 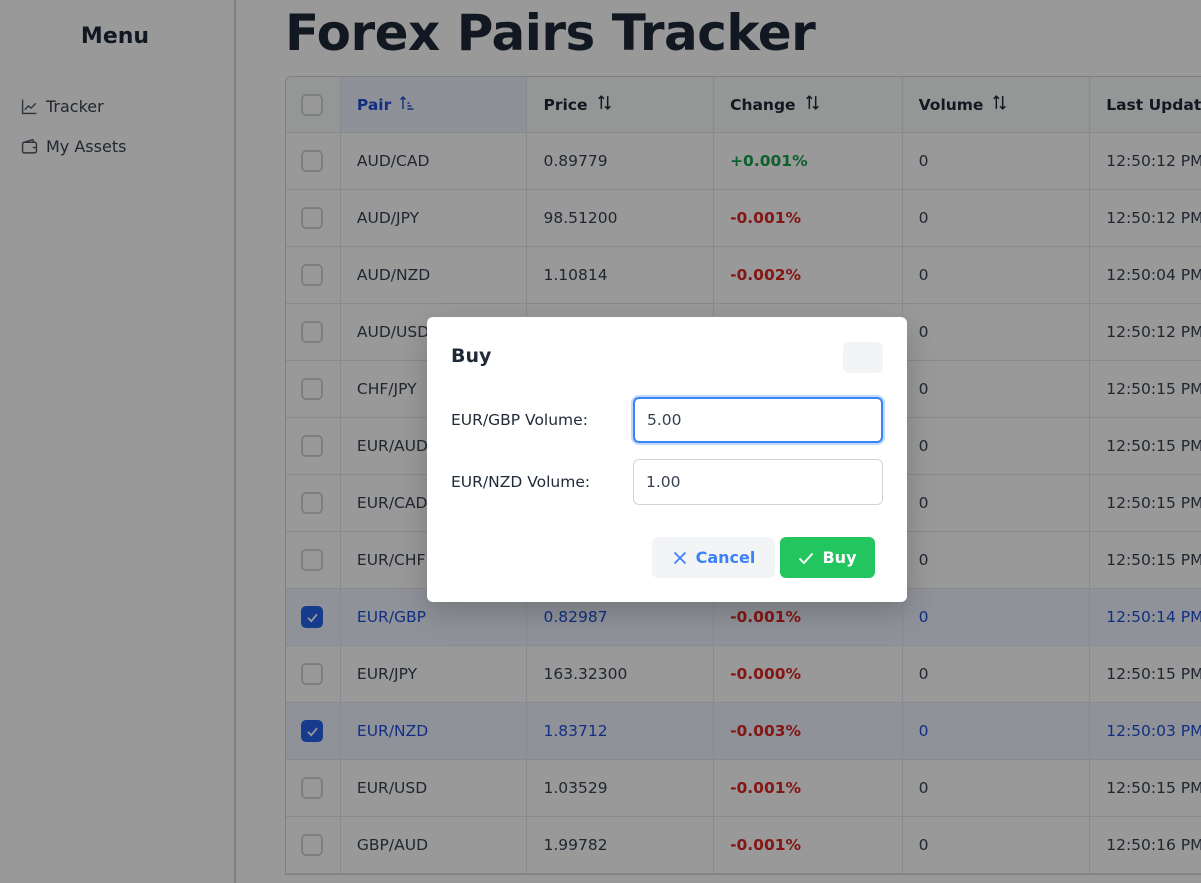 What do you see at coordinates (863, 357) in the screenshot?
I see `close-button` at bounding box center [863, 357].